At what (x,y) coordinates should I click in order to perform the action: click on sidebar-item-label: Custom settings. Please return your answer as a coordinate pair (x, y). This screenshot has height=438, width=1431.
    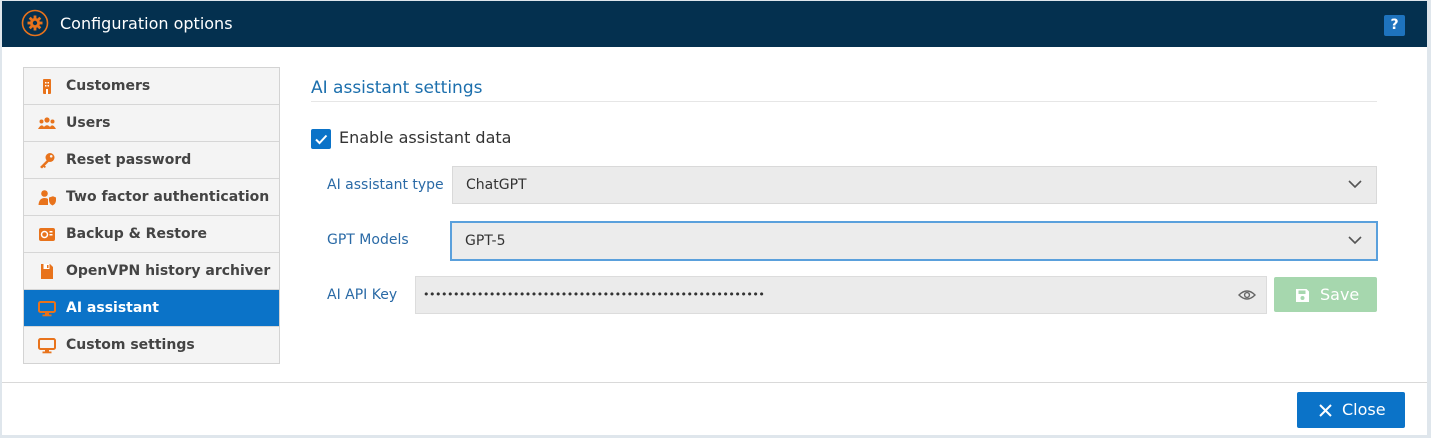
    Looking at the image, I should click on (130, 345).